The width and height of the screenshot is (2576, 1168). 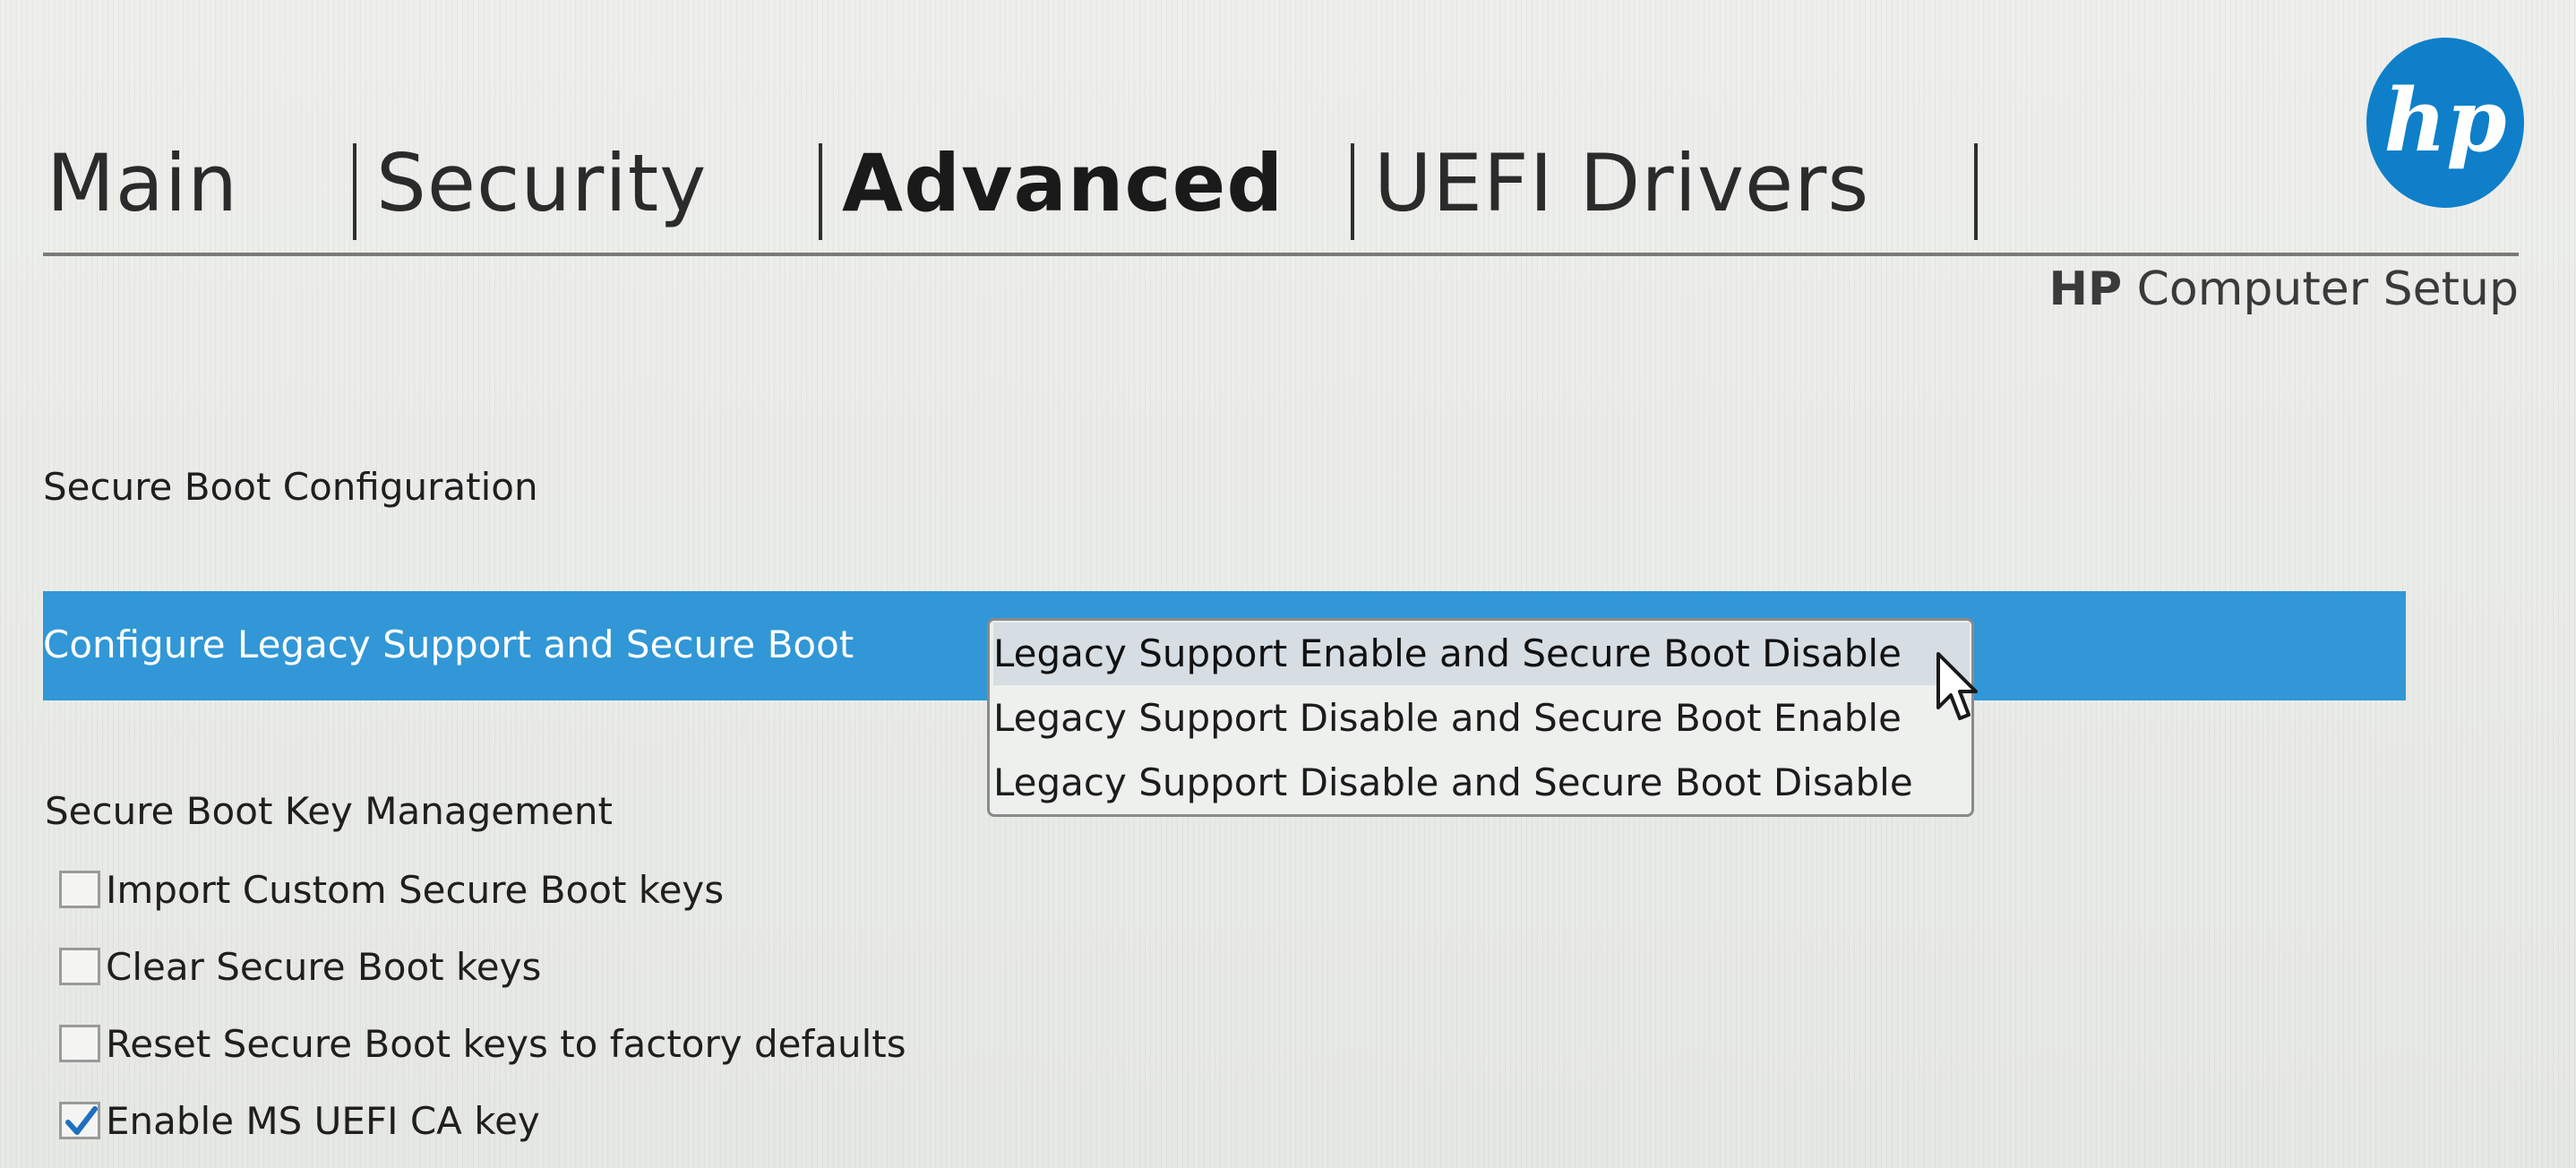 I want to click on product-title: Computer Setup, so click(x=2320, y=289).